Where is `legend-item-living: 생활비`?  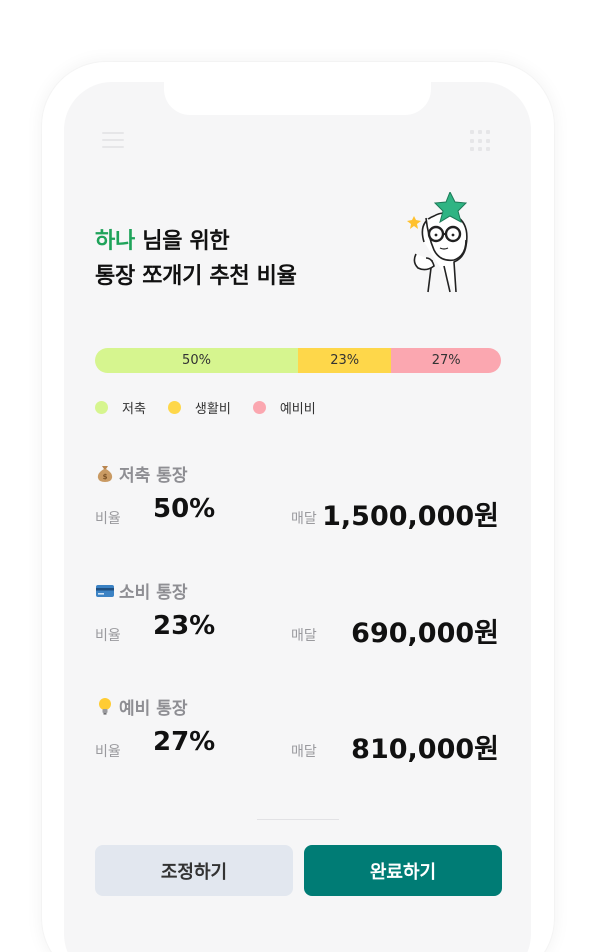 legend-item-living: 생활비 is located at coordinates (199, 407).